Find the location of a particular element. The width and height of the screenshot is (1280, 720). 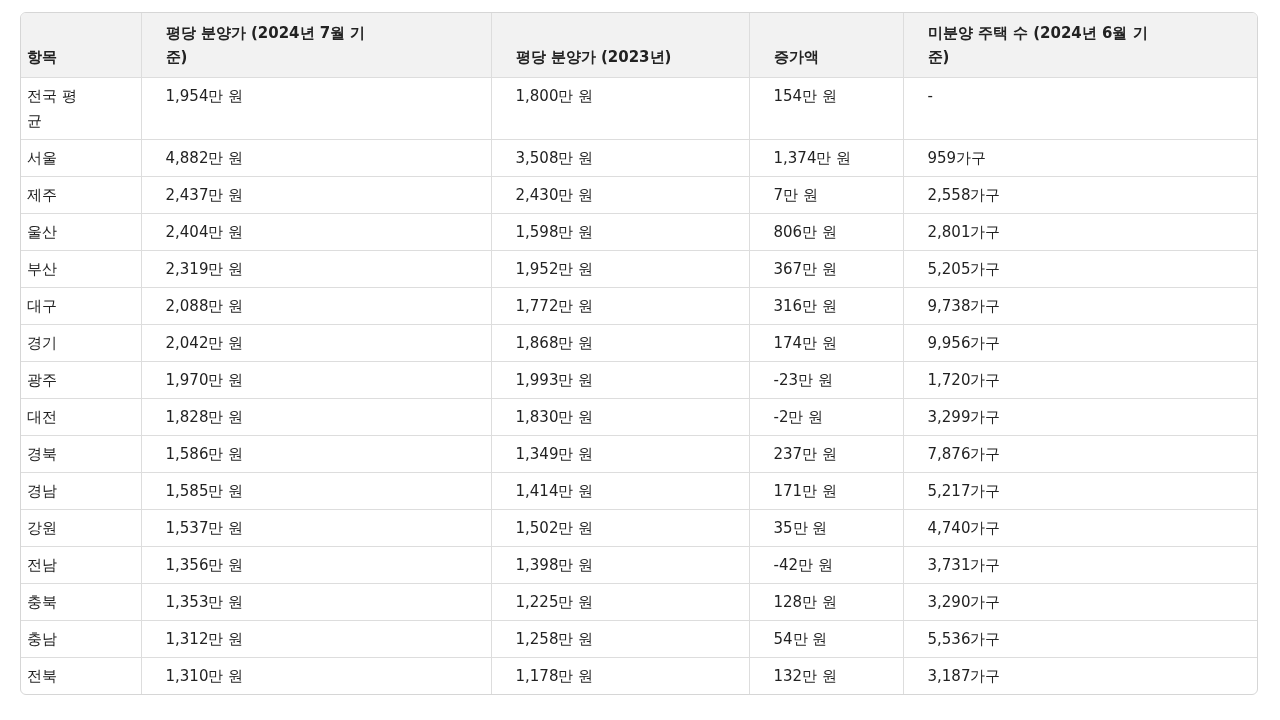

table-cell: 전북 is located at coordinates (81, 675).